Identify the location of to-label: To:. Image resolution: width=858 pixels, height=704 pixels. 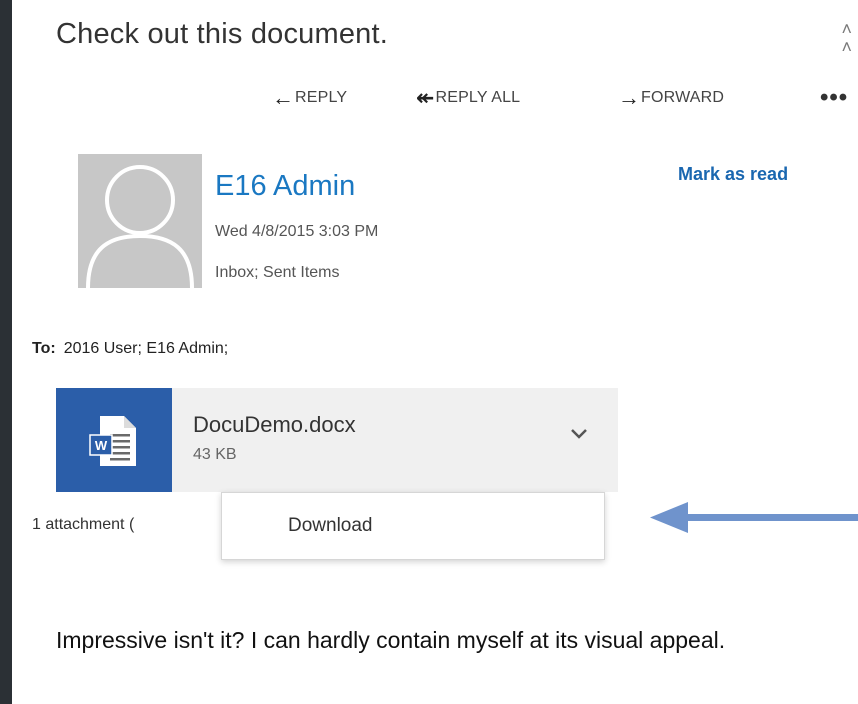
(44, 348).